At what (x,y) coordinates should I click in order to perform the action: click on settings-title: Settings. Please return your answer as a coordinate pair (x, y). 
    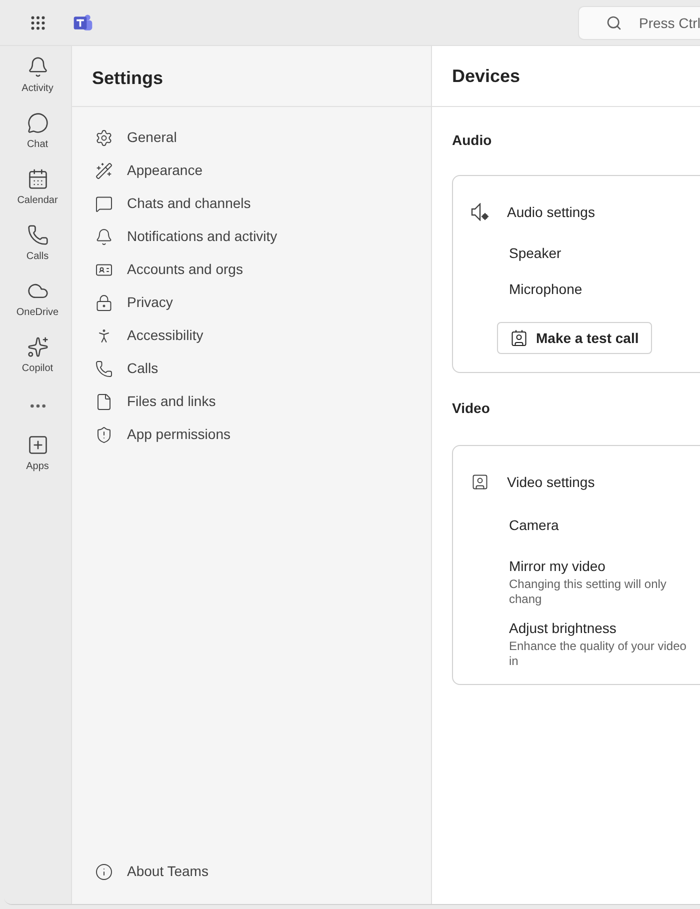
    Looking at the image, I should click on (128, 78).